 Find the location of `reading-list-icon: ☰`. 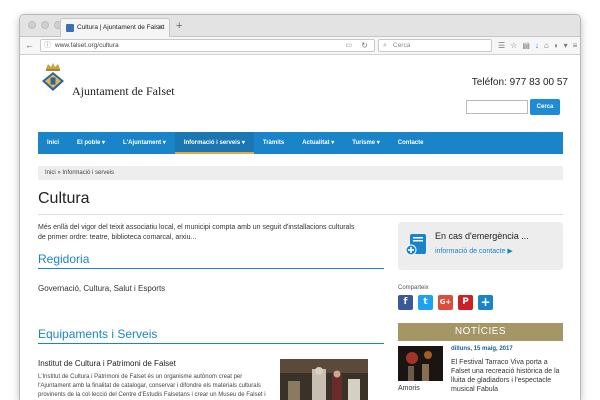

reading-list-icon: ☰ is located at coordinates (501, 45).